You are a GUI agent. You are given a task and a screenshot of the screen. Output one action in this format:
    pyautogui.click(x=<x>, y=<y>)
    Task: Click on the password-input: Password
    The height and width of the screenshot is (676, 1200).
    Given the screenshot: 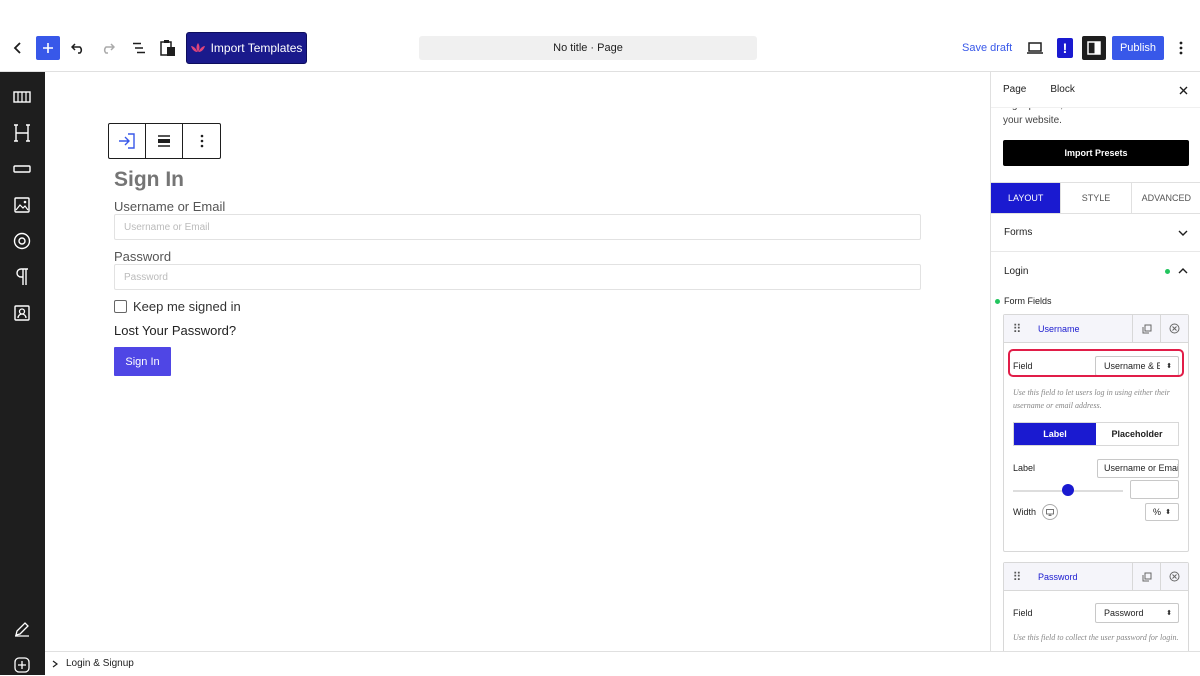 What is the action you would take?
    pyautogui.click(x=517, y=277)
    